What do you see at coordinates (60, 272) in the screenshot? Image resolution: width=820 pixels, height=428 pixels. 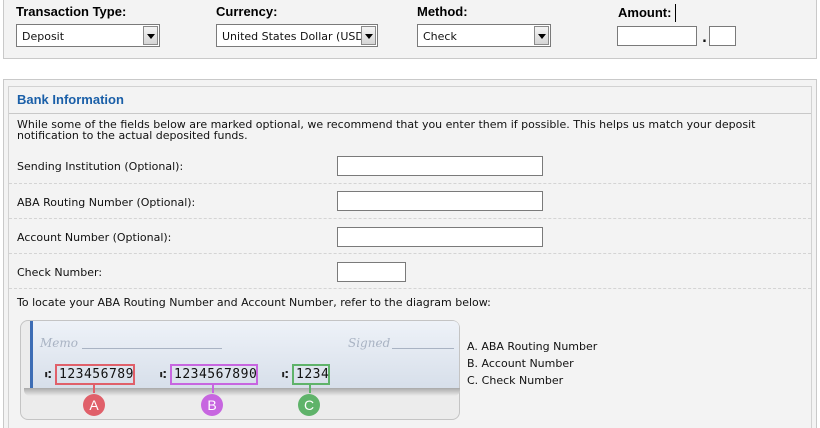 I see `check-number-label: Check Number:` at bounding box center [60, 272].